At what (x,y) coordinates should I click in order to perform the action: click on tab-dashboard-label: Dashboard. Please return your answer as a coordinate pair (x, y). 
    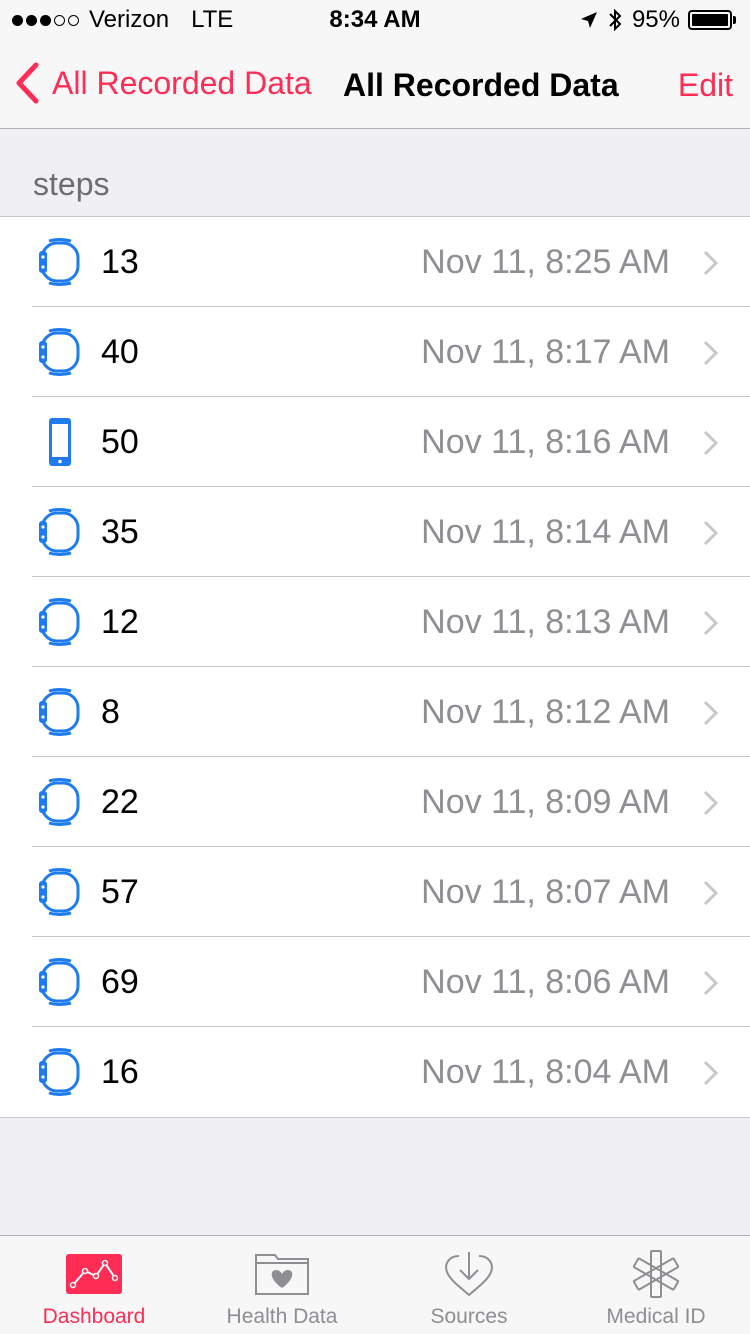
    Looking at the image, I should click on (94, 1316).